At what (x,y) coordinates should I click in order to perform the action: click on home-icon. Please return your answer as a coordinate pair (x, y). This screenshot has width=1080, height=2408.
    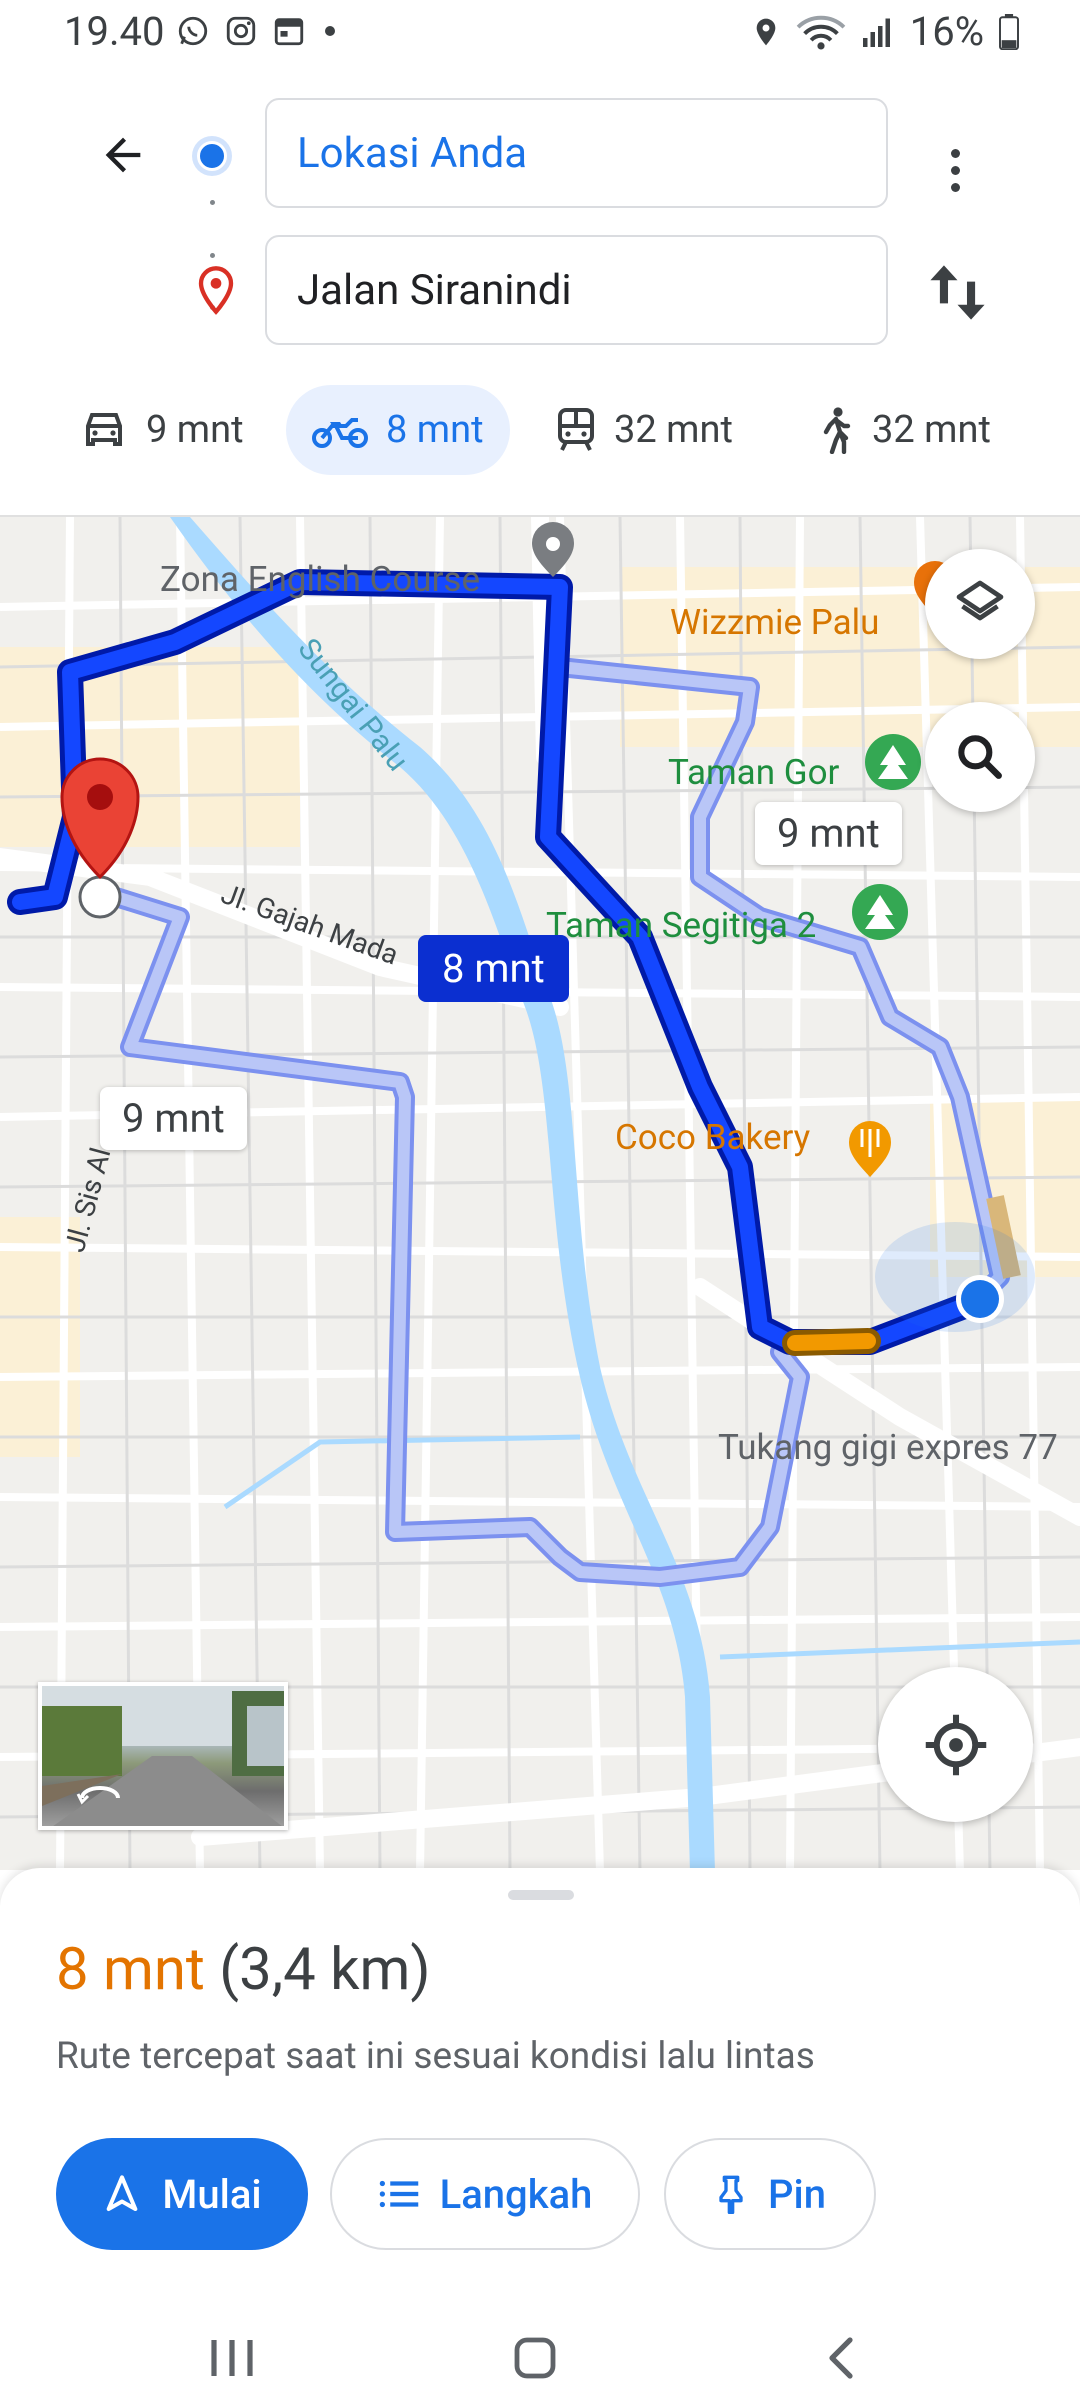
    Looking at the image, I should click on (535, 2358).